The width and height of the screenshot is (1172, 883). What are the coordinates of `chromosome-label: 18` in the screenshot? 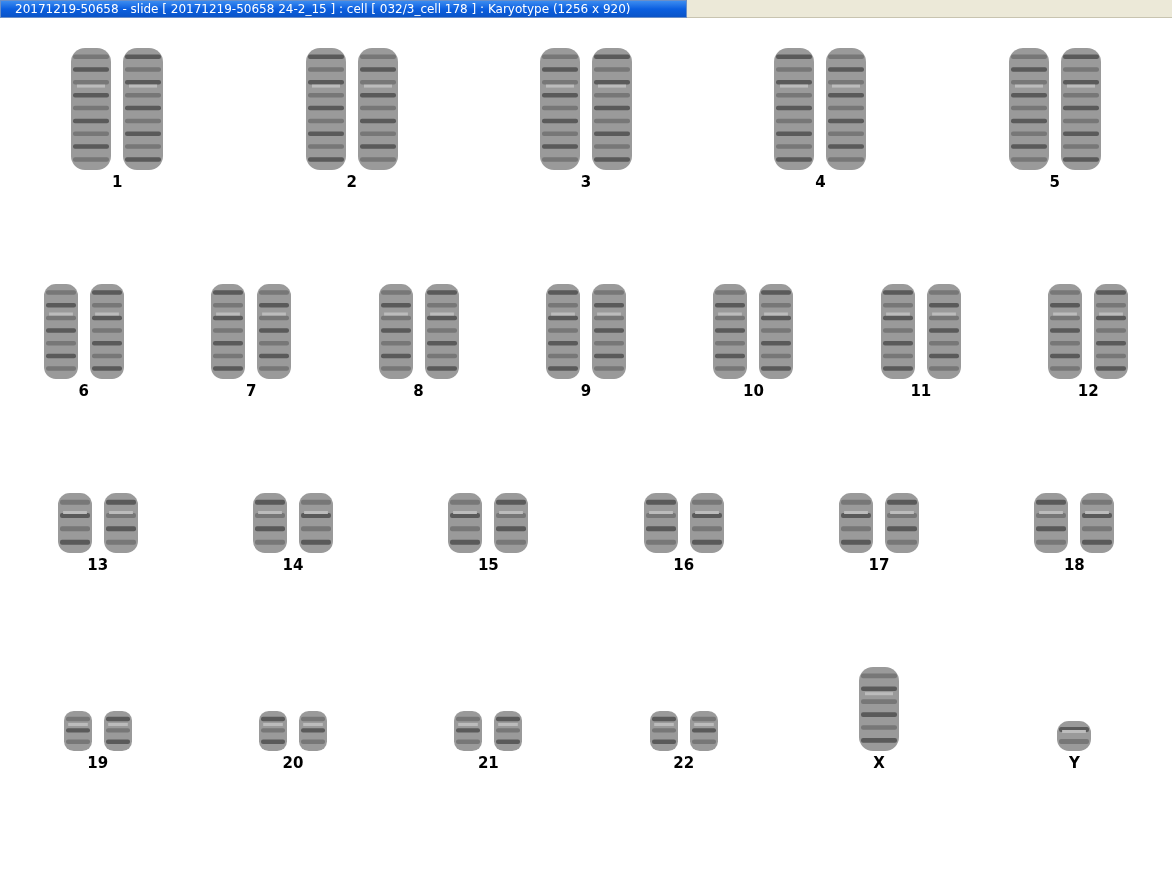 It's located at (1074, 565).